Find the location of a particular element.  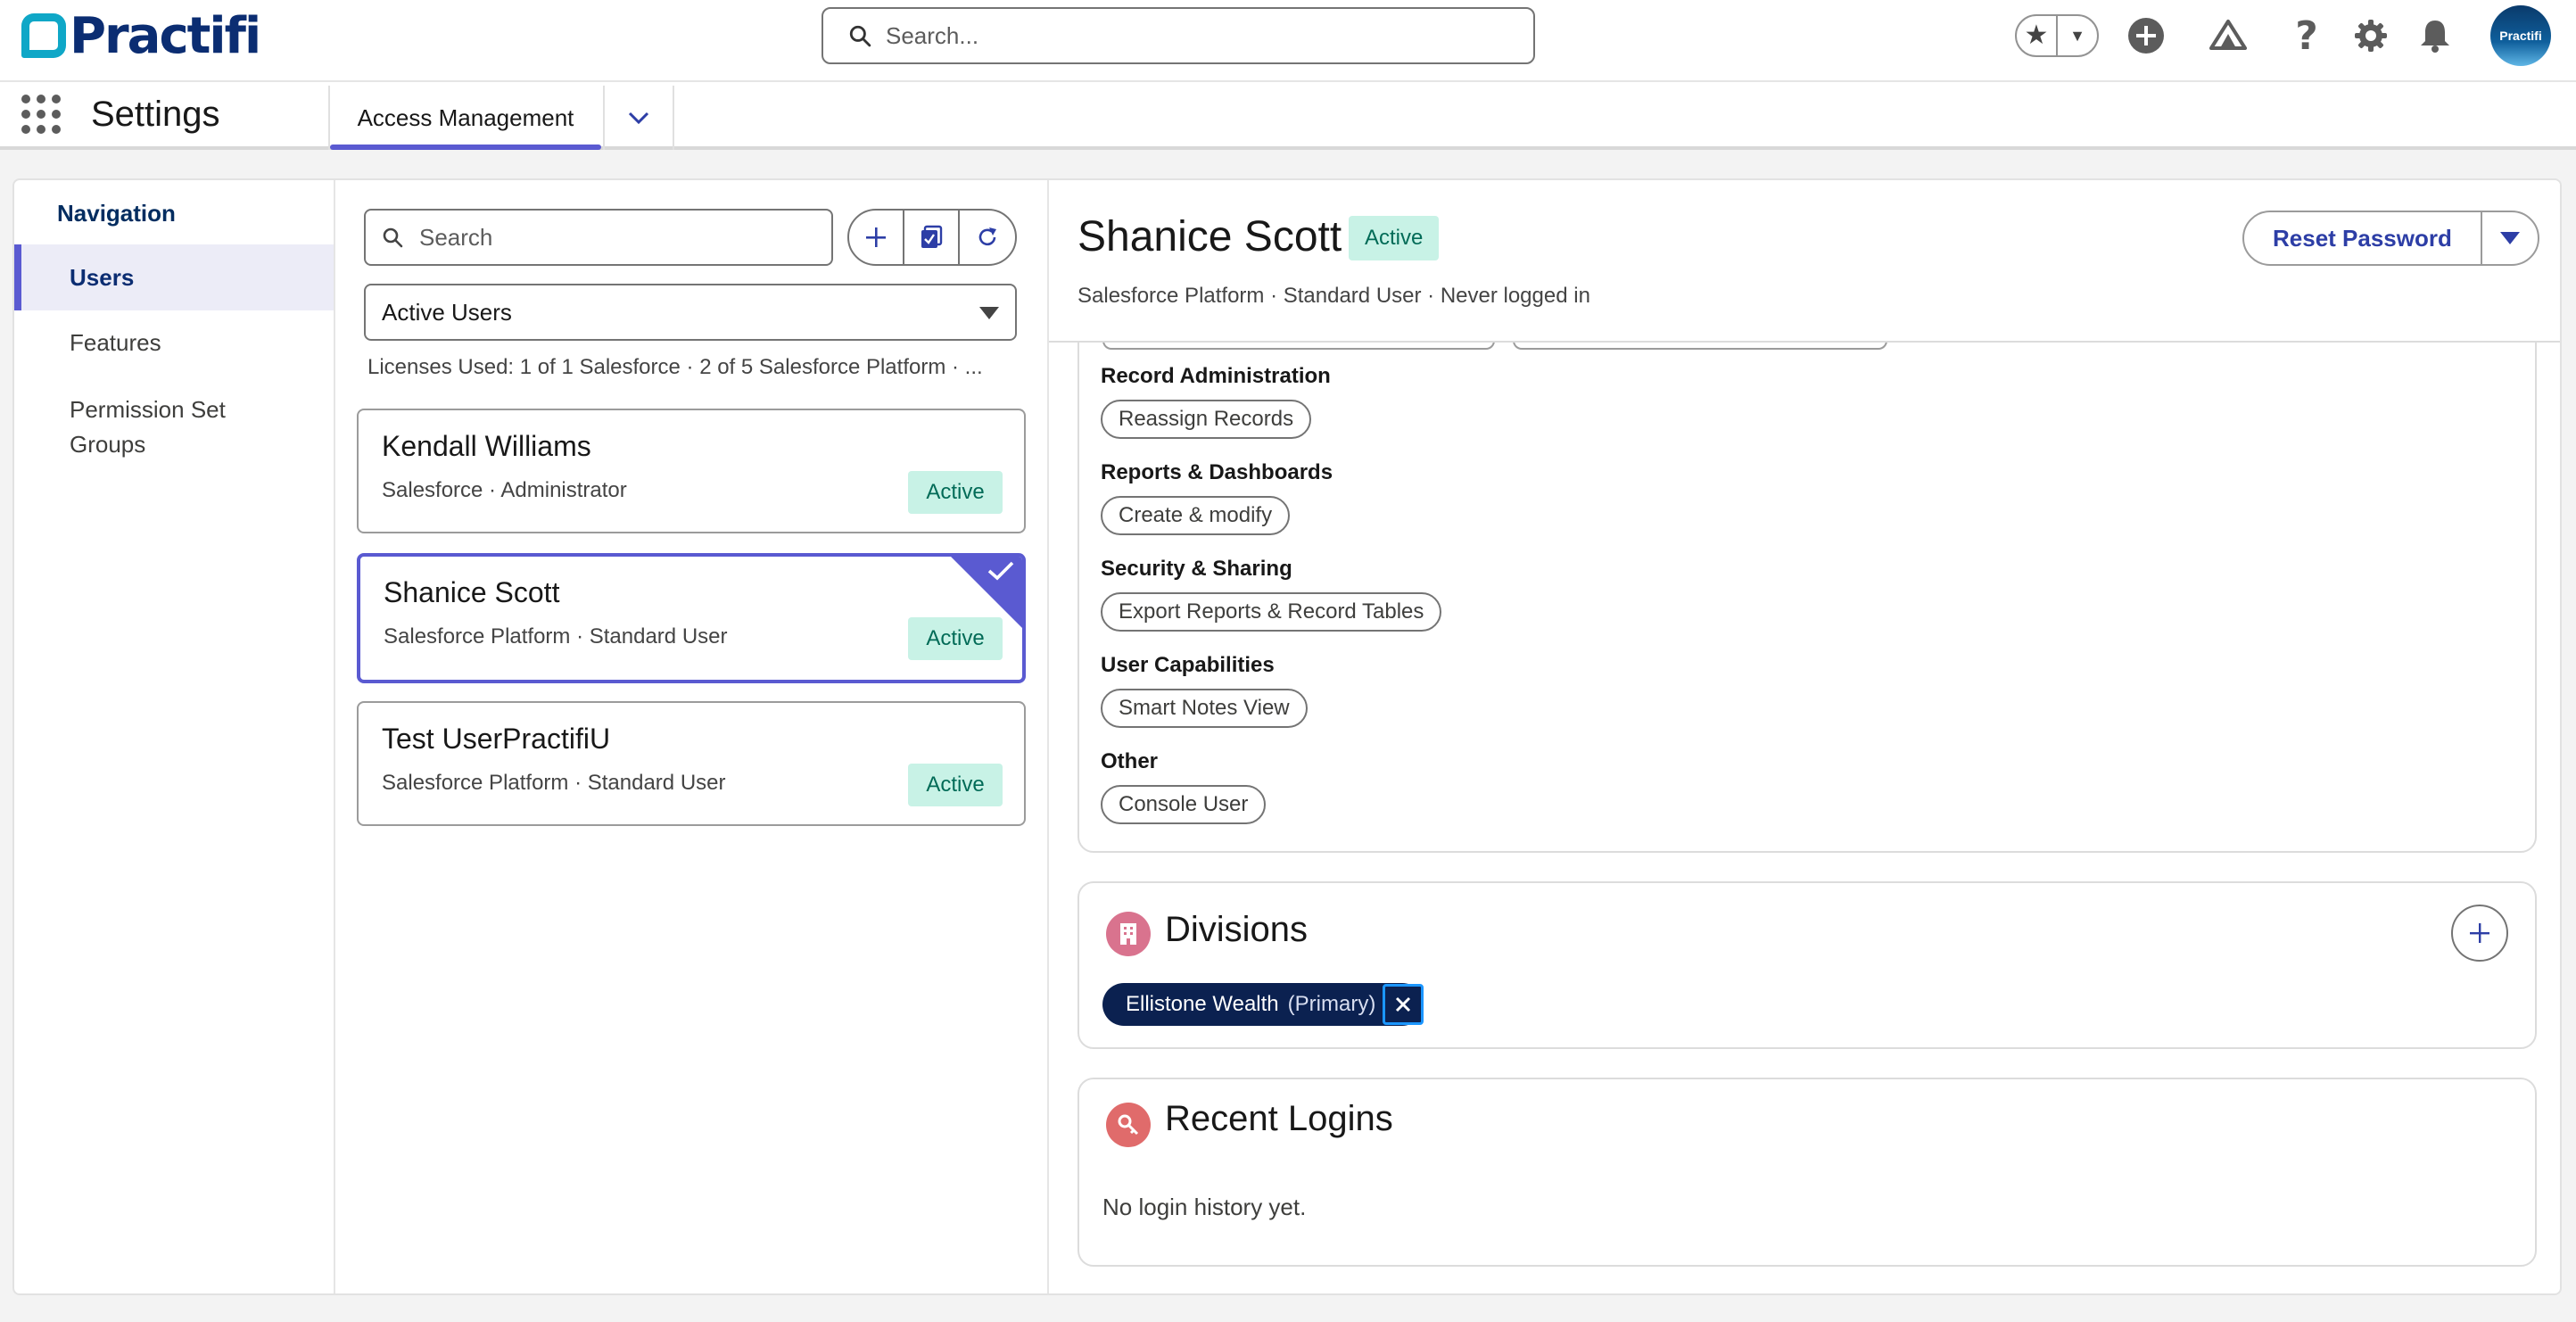

building-icon is located at coordinates (1128, 934).